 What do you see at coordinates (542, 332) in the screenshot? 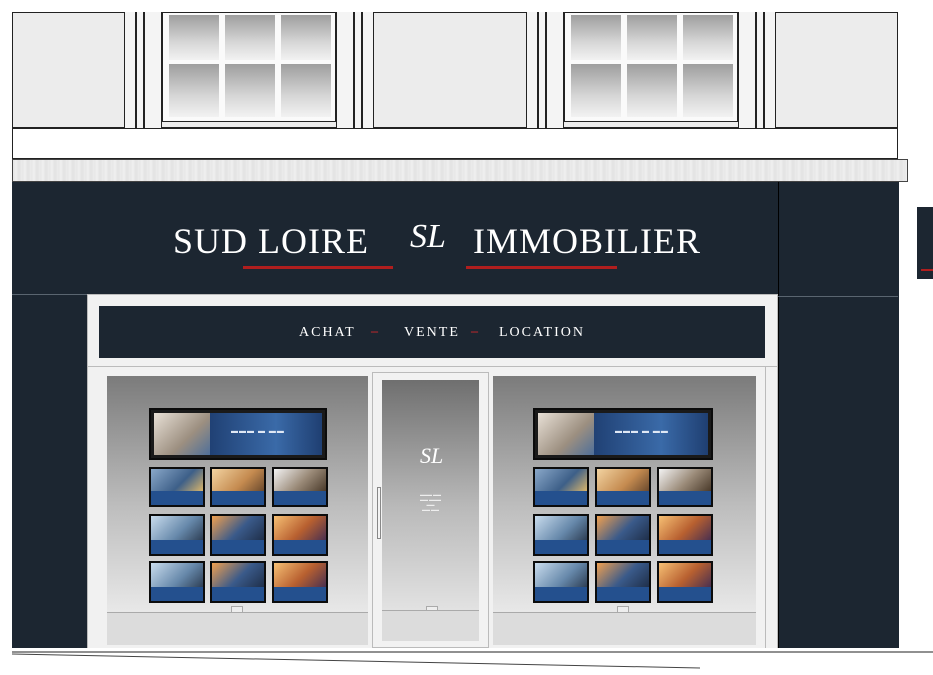
I see `service-location: LOCATION` at bounding box center [542, 332].